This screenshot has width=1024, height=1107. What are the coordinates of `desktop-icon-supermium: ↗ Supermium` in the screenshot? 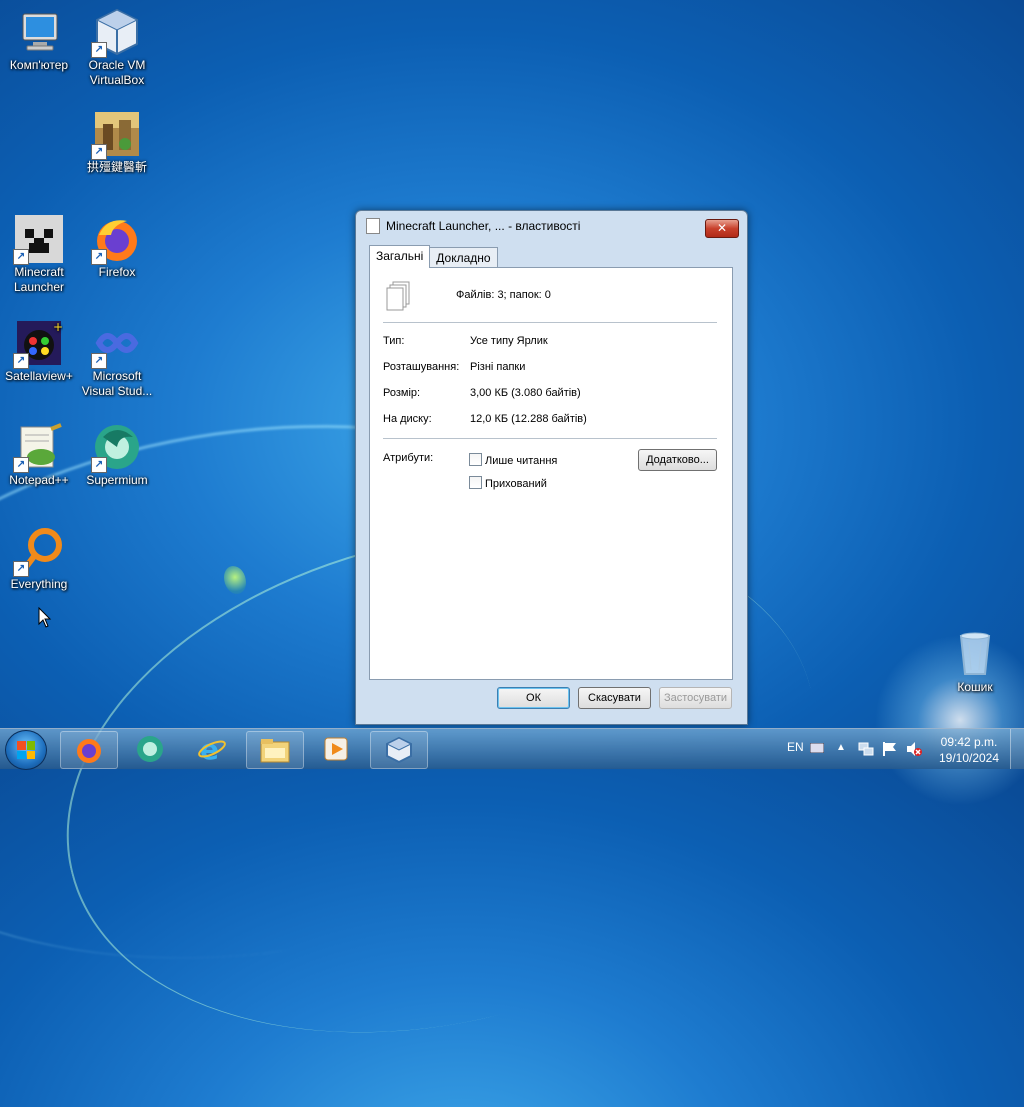 It's located at (117, 455).